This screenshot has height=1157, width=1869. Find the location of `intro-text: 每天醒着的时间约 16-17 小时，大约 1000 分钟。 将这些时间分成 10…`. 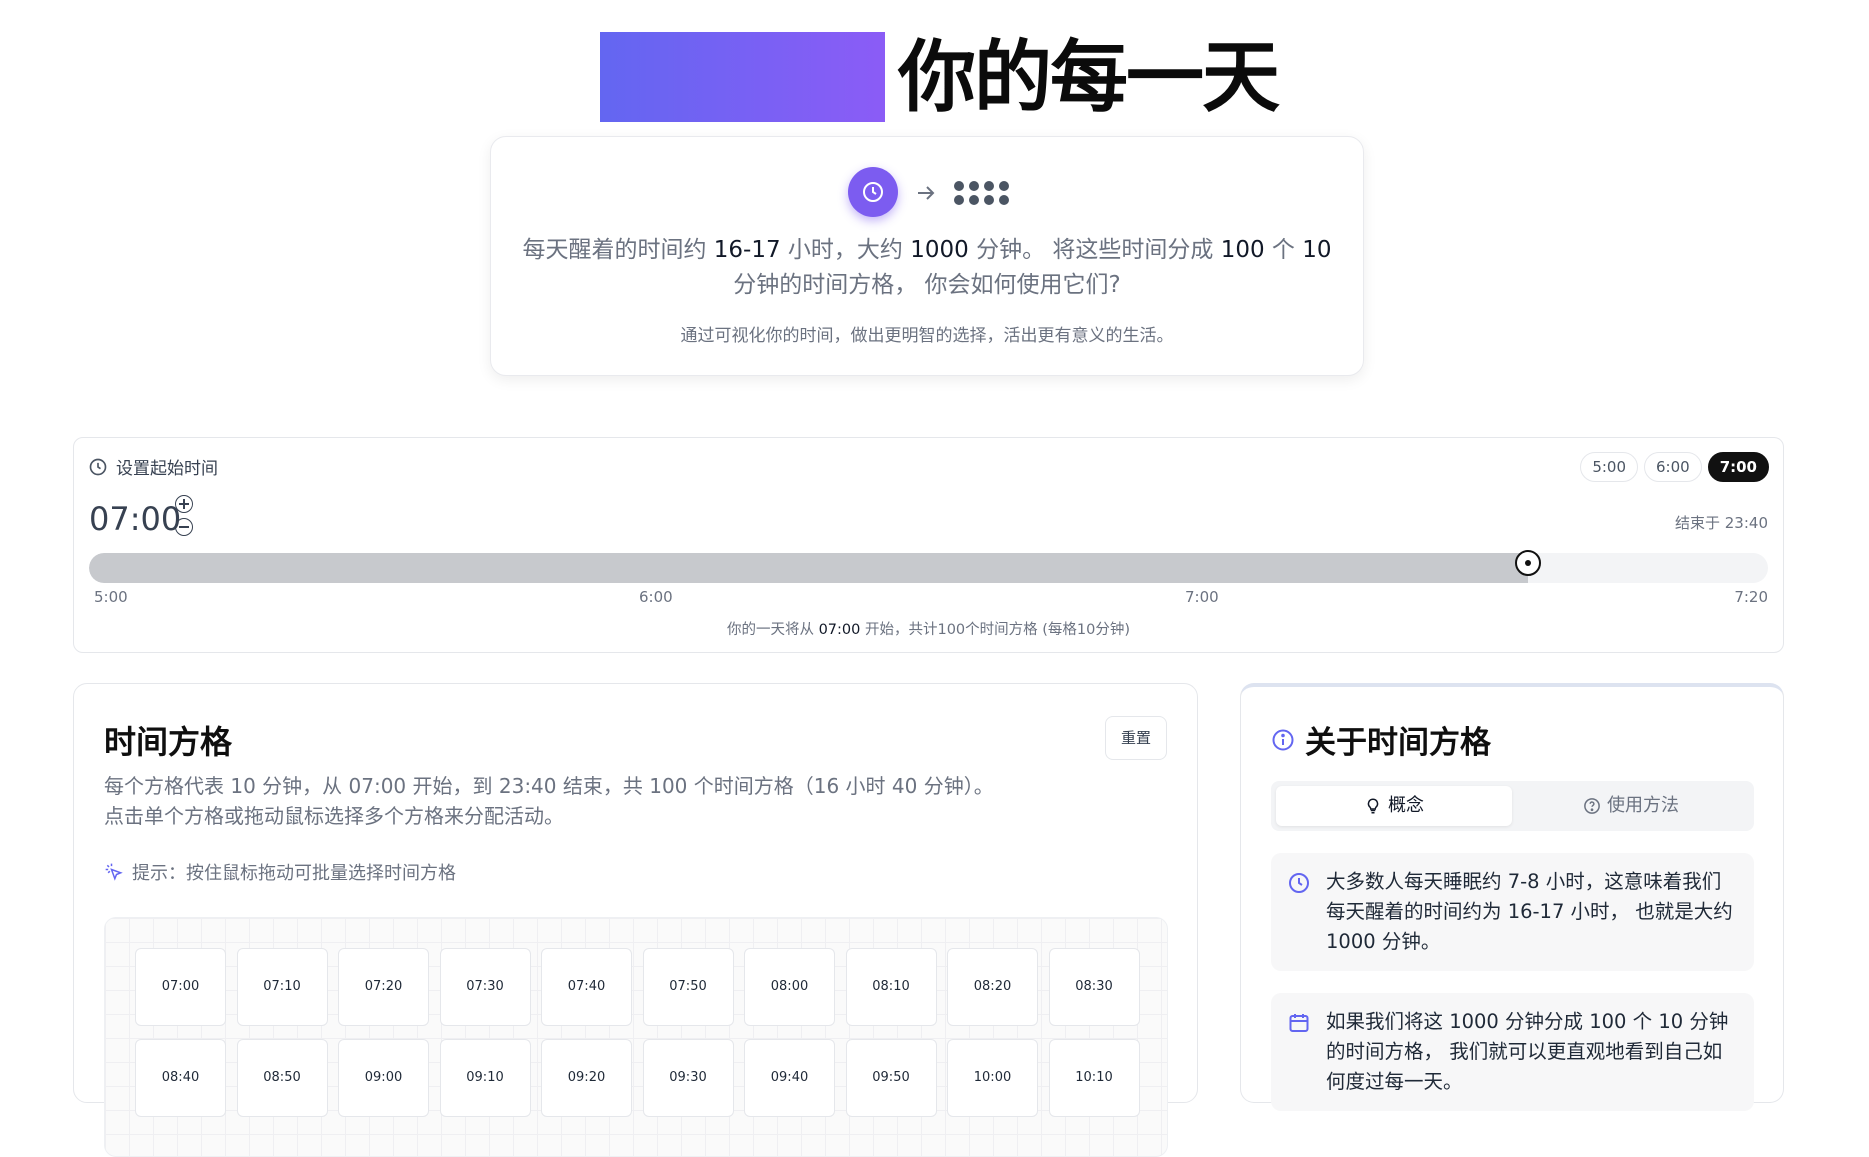

intro-text: 每天醒着的时间约 16-17 小时，大约 1000 分钟。 将这些时间分成 10… is located at coordinates (927, 267).